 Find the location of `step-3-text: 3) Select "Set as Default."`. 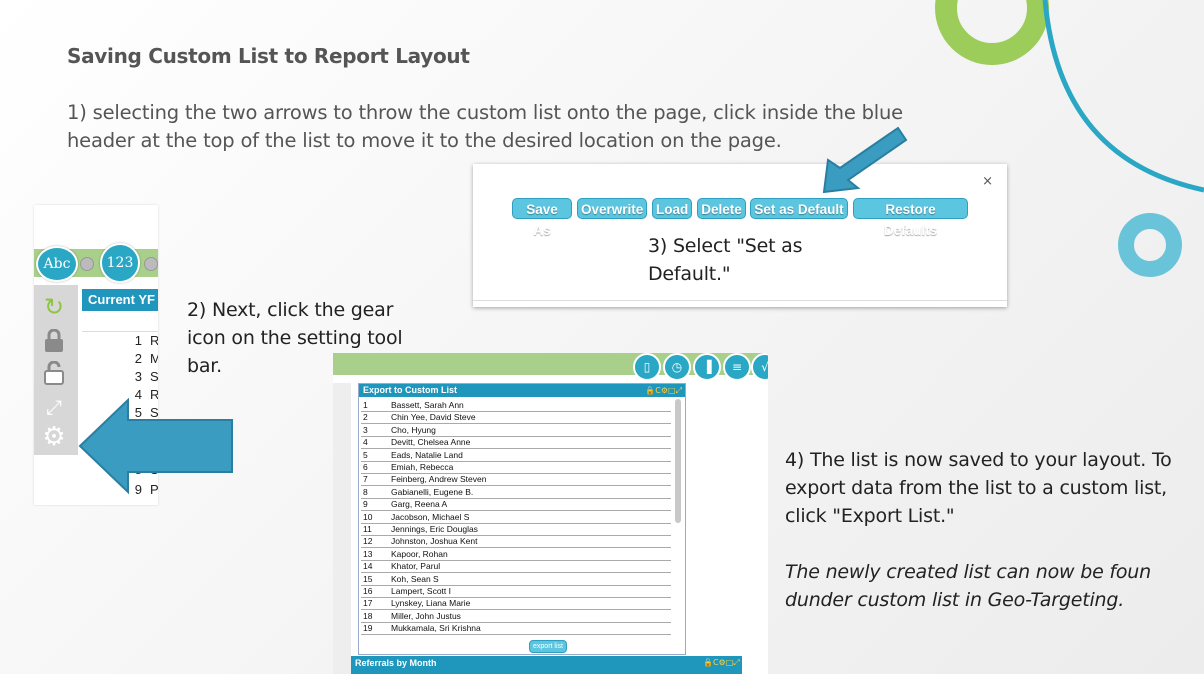

step-3-text: 3) Select "Set as Default." is located at coordinates (725, 260).